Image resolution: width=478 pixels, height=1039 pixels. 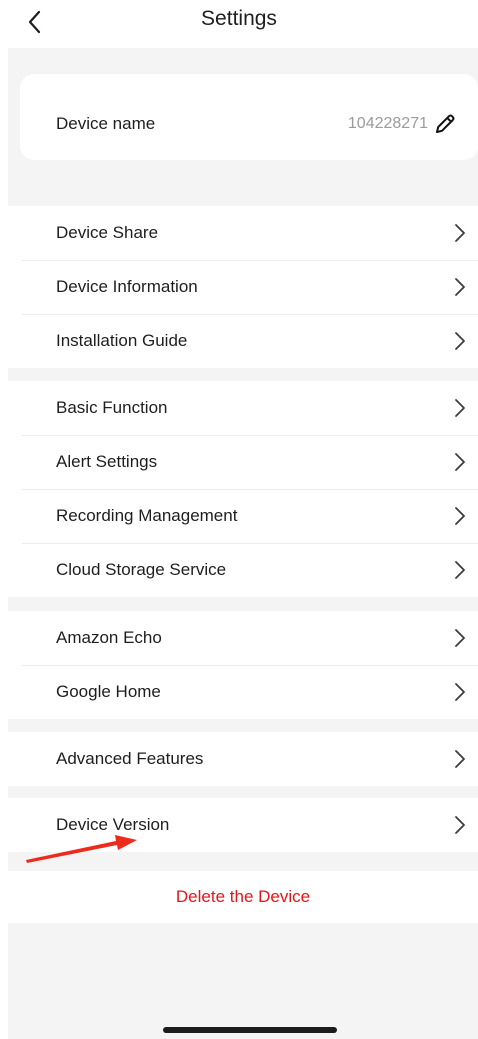 What do you see at coordinates (243, 692) in the screenshot?
I see `google-home-row: Google Home` at bounding box center [243, 692].